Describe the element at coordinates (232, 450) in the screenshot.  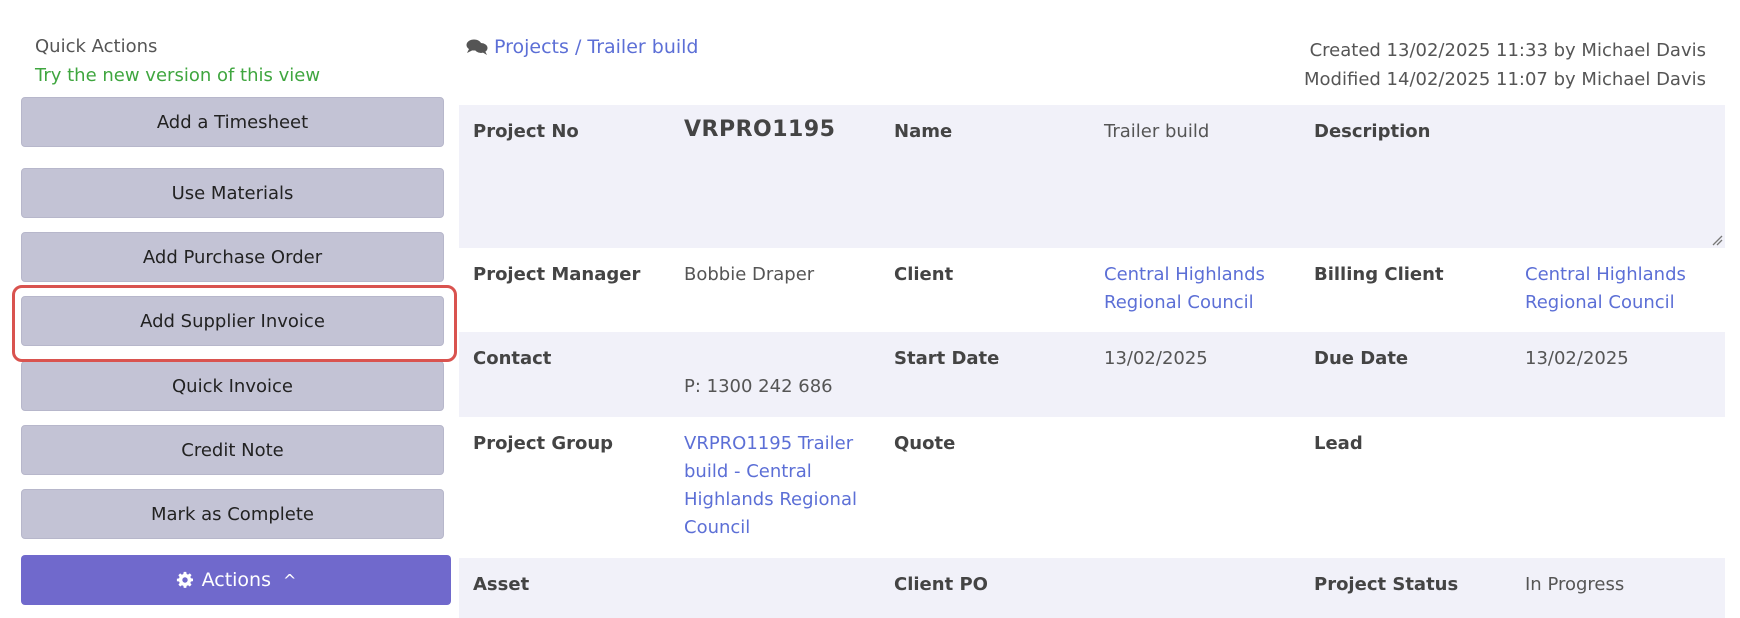
I see `credit-note-button: Credit Note` at that location.